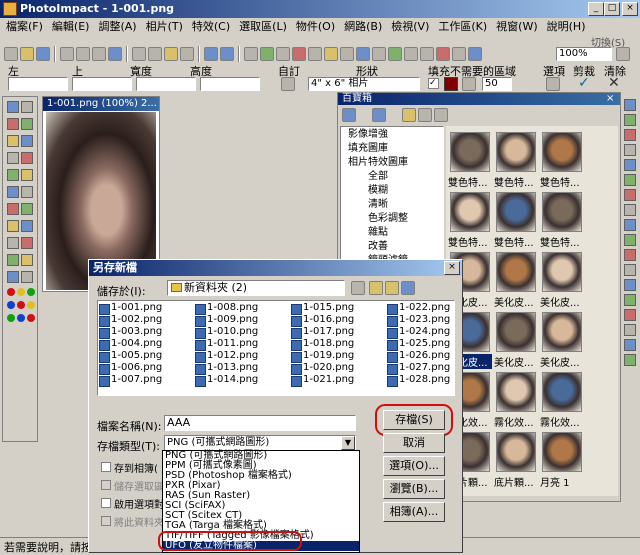  What do you see at coordinates (136, 467) in the screenshot?
I see `option-checkbox-row: 存到相簿(` at bounding box center [136, 467].